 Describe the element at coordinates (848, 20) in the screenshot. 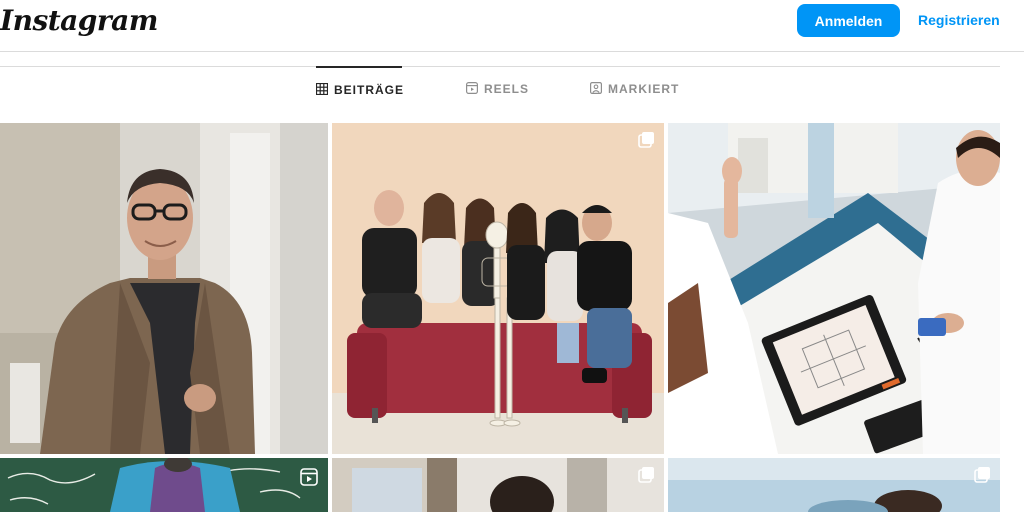

I see `login-button: Anmelden` at that location.